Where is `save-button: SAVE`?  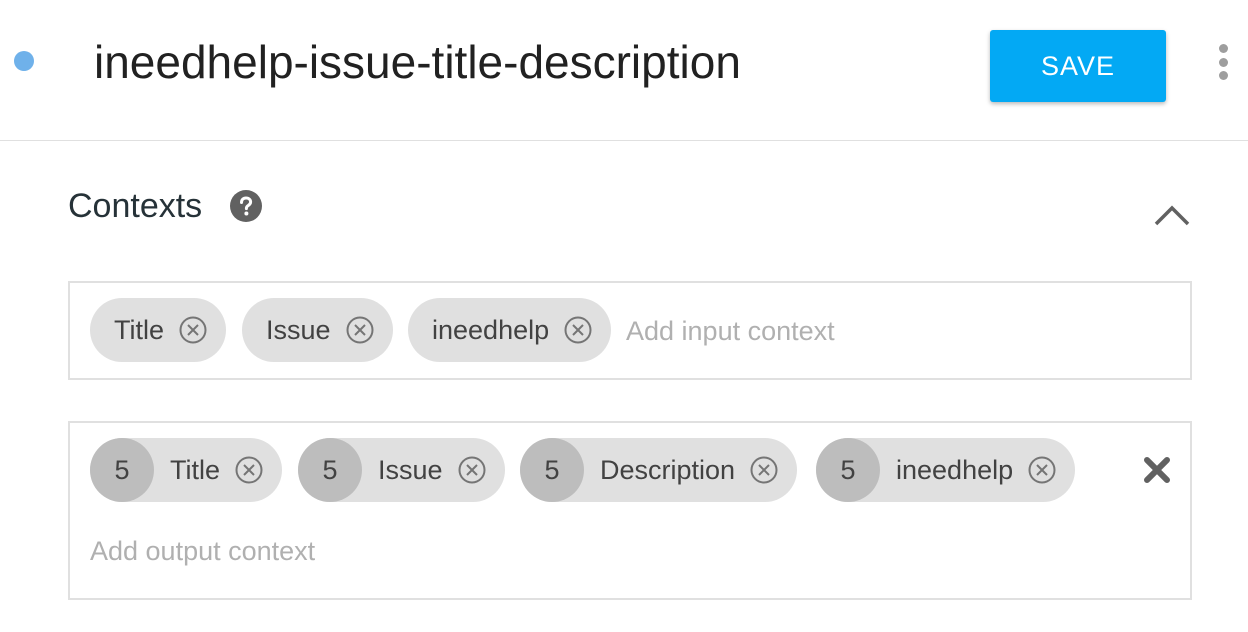 save-button: SAVE is located at coordinates (1078, 66).